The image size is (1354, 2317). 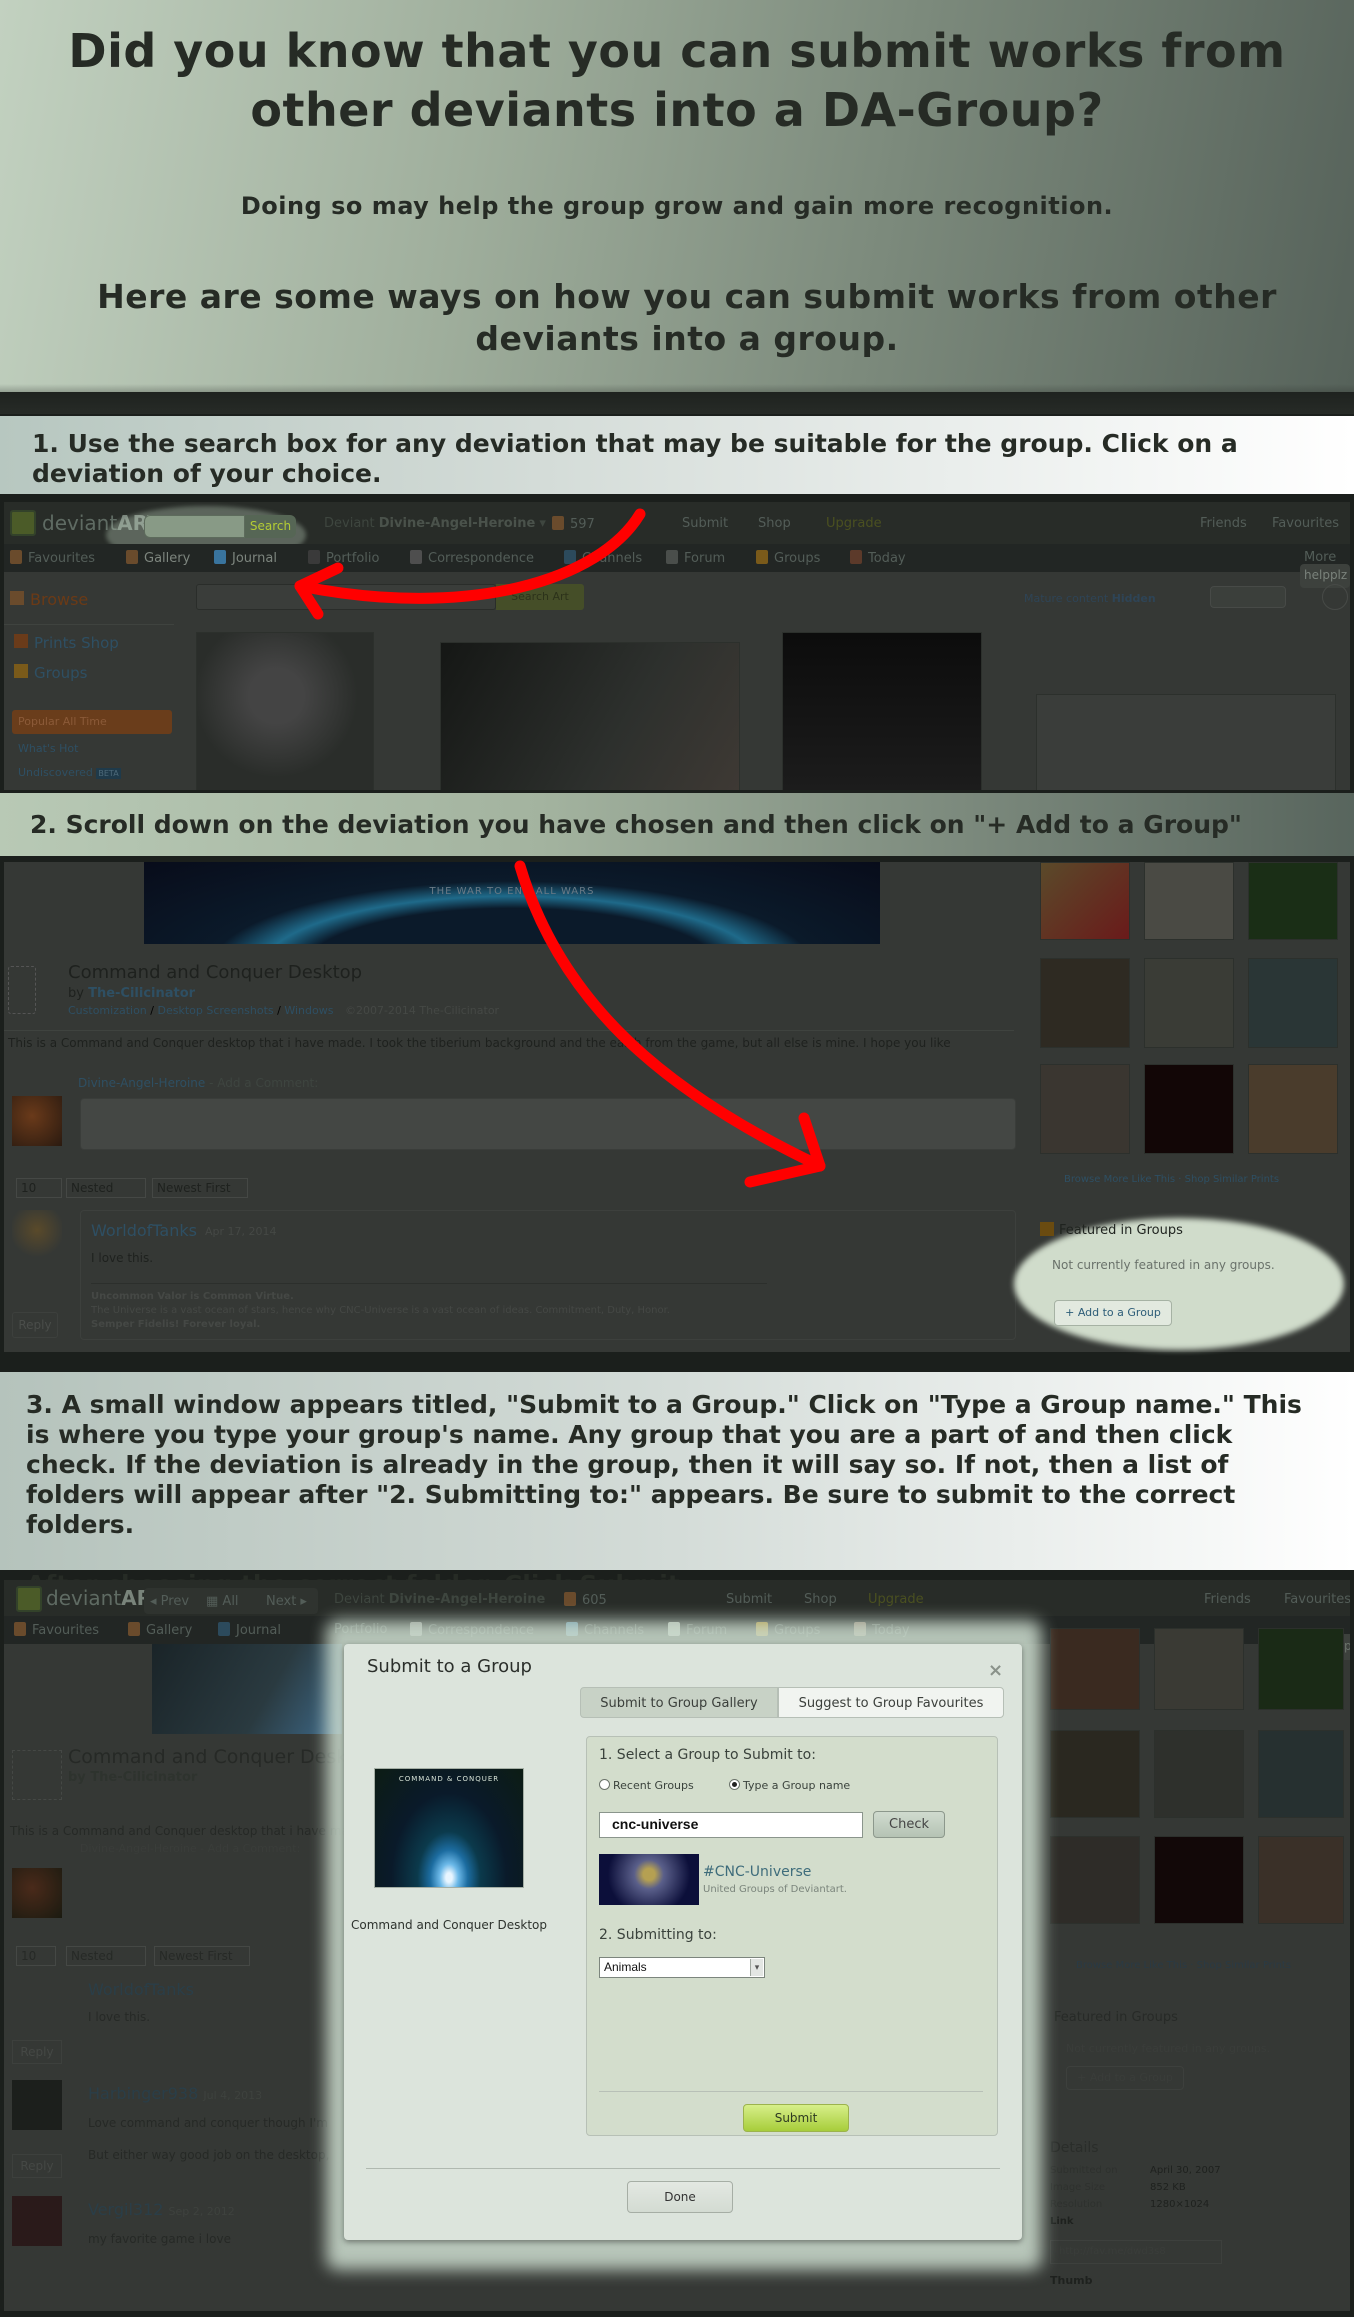 What do you see at coordinates (22, 990) in the screenshot?
I see `author-avatar` at bounding box center [22, 990].